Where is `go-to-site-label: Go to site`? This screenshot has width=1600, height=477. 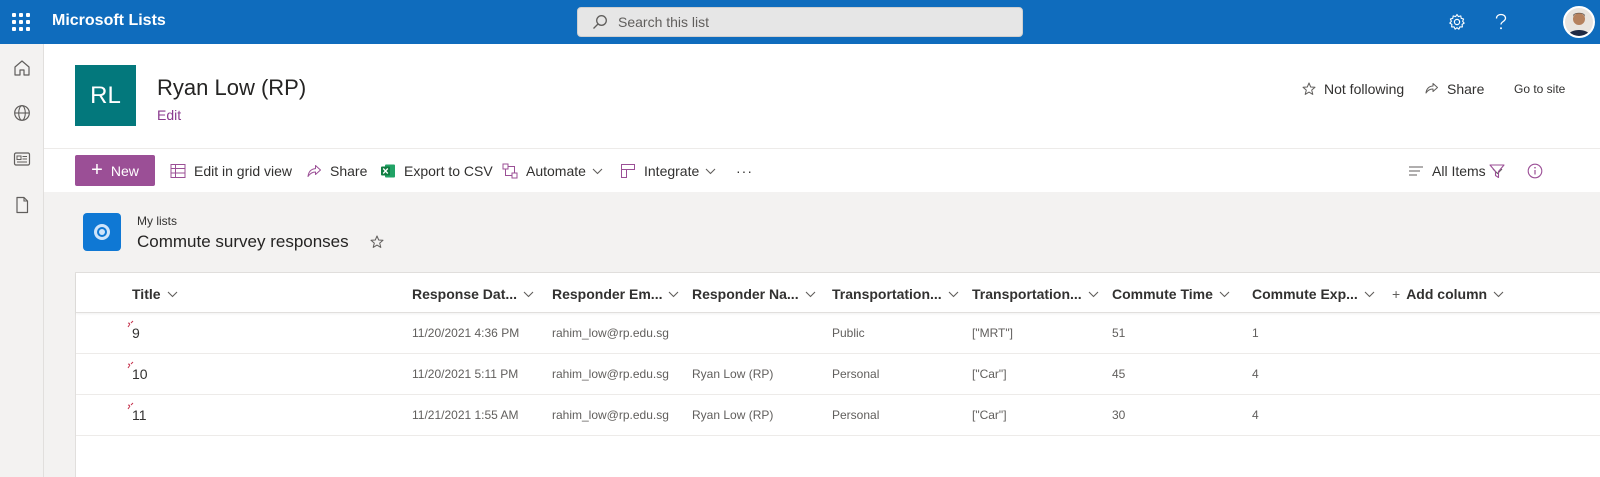 go-to-site-label: Go to site is located at coordinates (1540, 89).